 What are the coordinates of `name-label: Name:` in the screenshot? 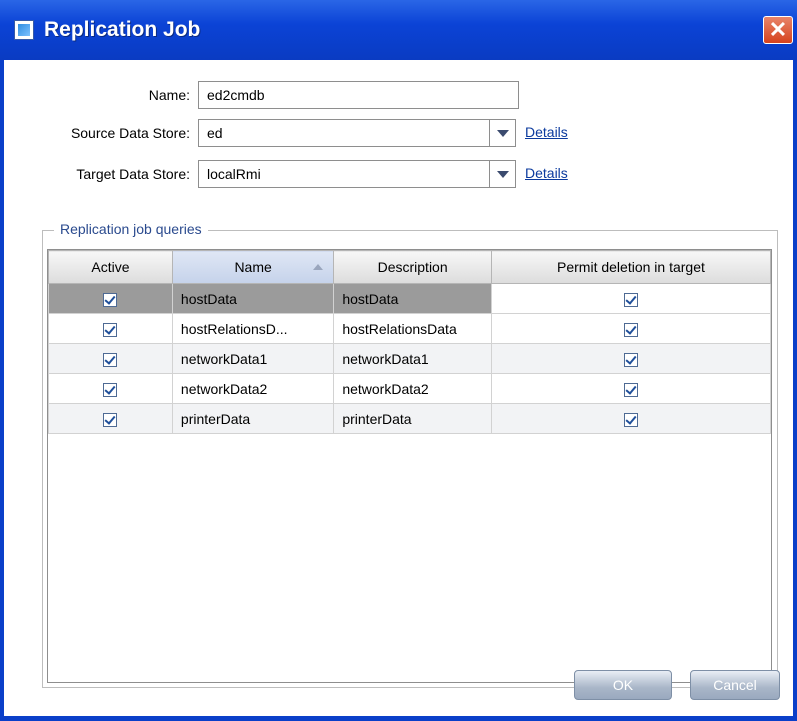 It's located at (169, 95).